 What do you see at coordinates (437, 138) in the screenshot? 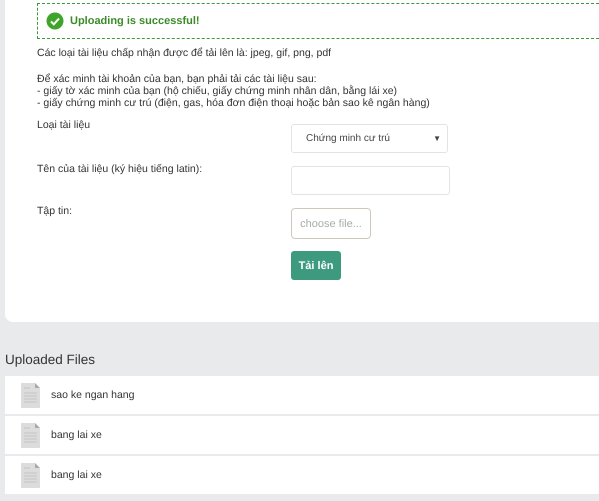
I see `caret-icon: ▼` at bounding box center [437, 138].